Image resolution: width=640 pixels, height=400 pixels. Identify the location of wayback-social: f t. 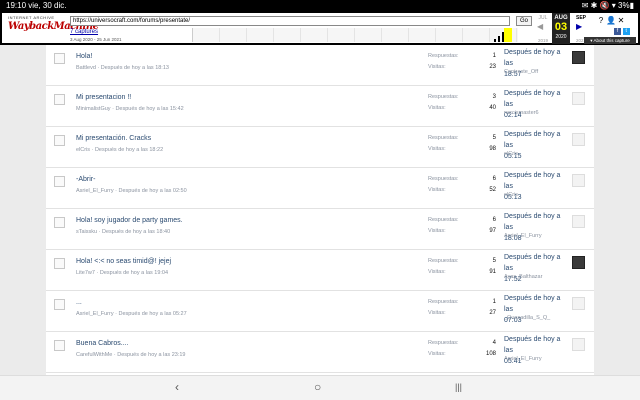
(622, 31).